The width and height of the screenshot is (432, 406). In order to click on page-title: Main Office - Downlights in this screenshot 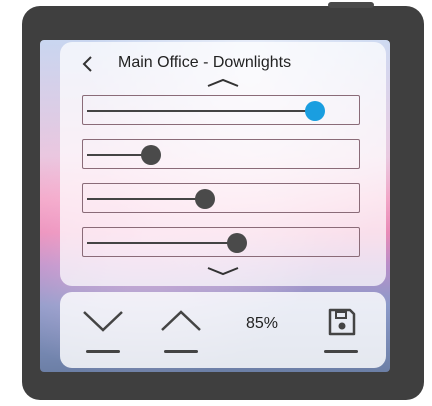, I will do `click(205, 62)`.